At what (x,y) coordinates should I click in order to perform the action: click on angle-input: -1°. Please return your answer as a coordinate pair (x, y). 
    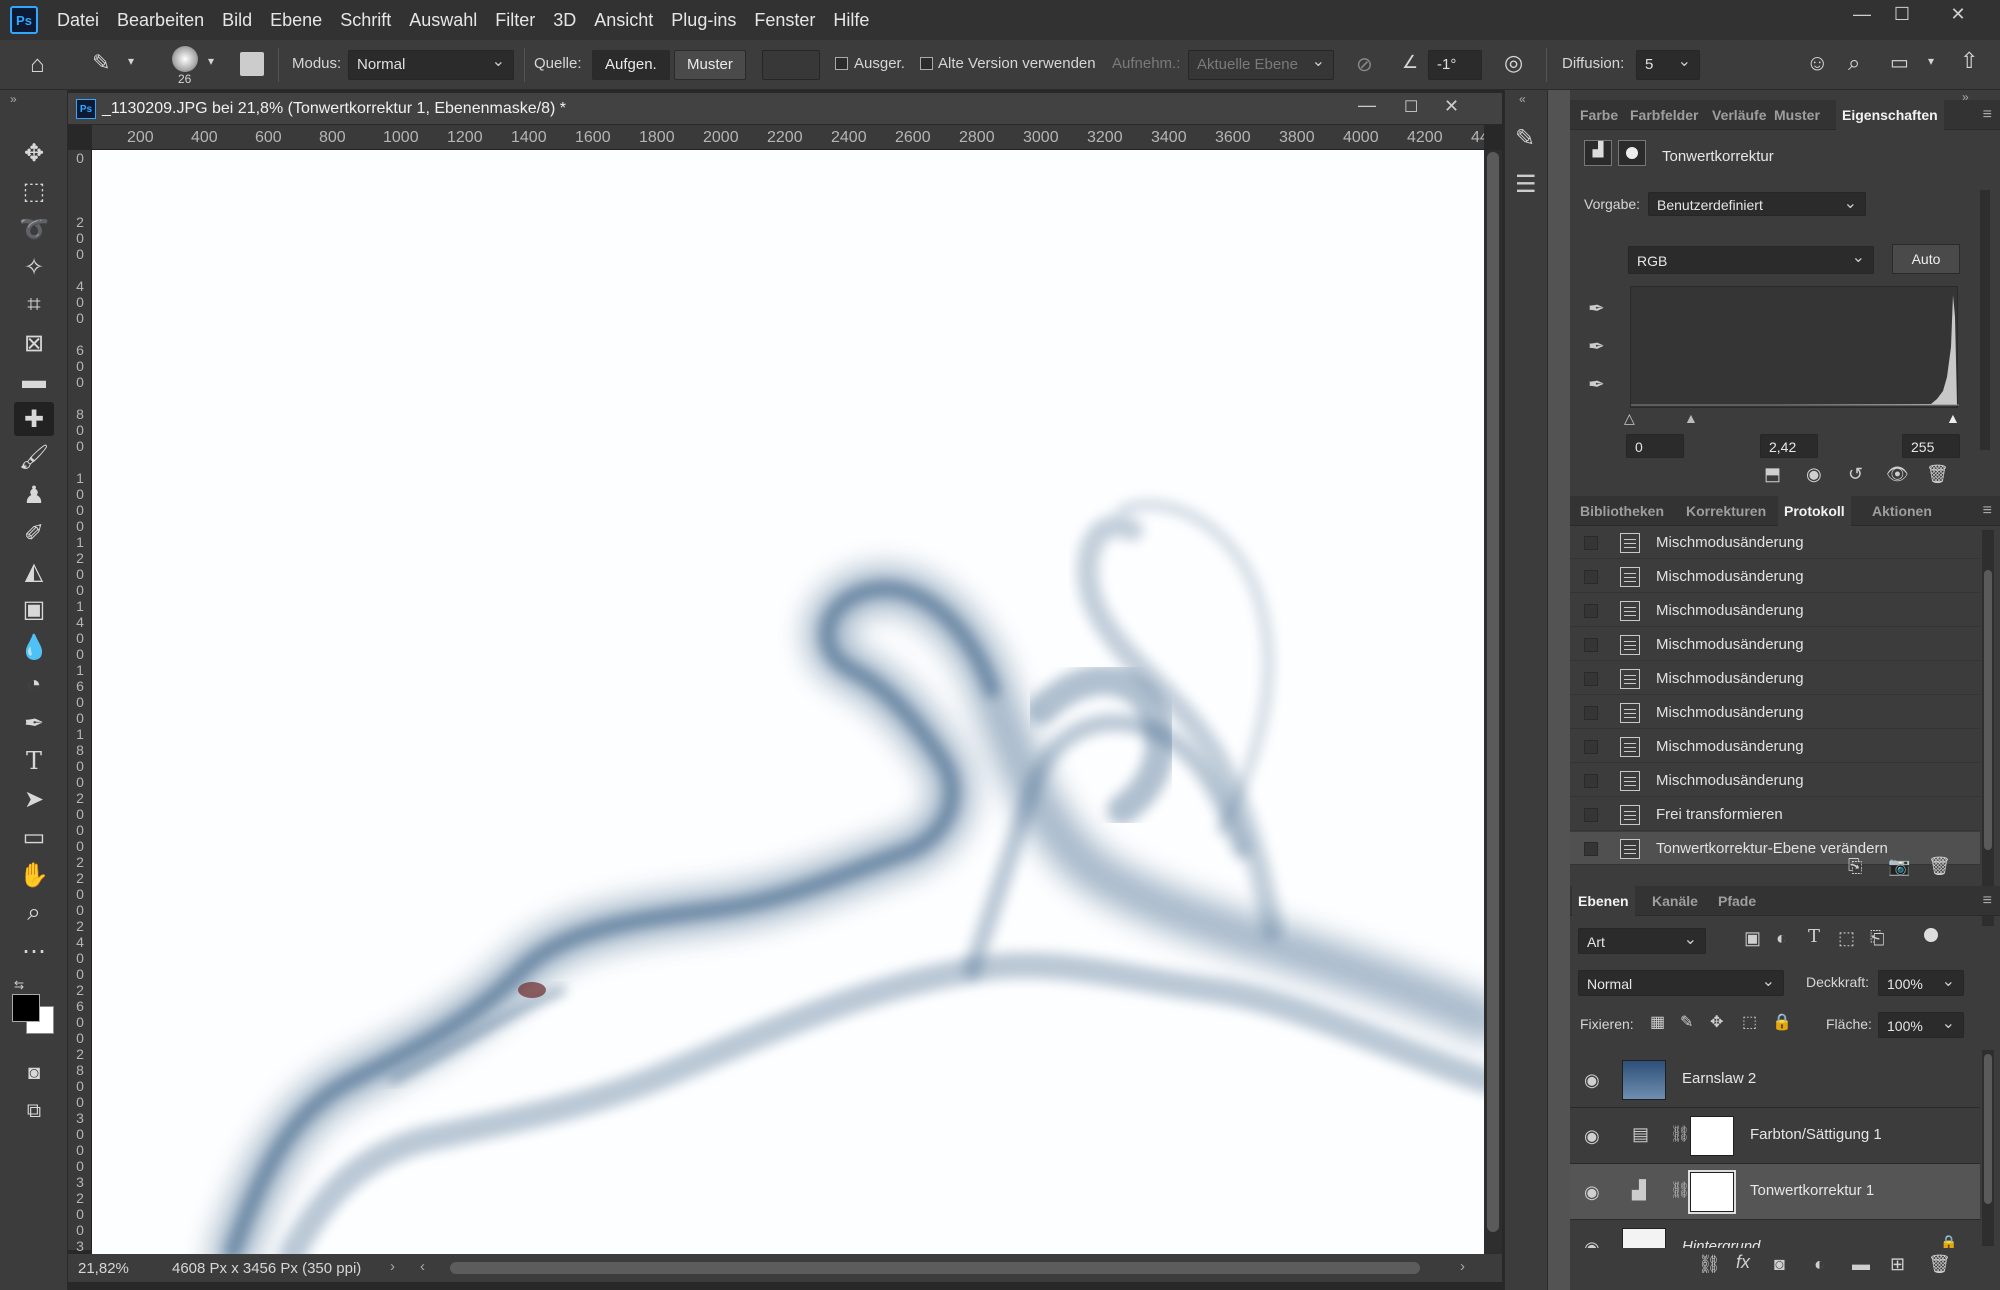
    Looking at the image, I should click on (1455, 65).